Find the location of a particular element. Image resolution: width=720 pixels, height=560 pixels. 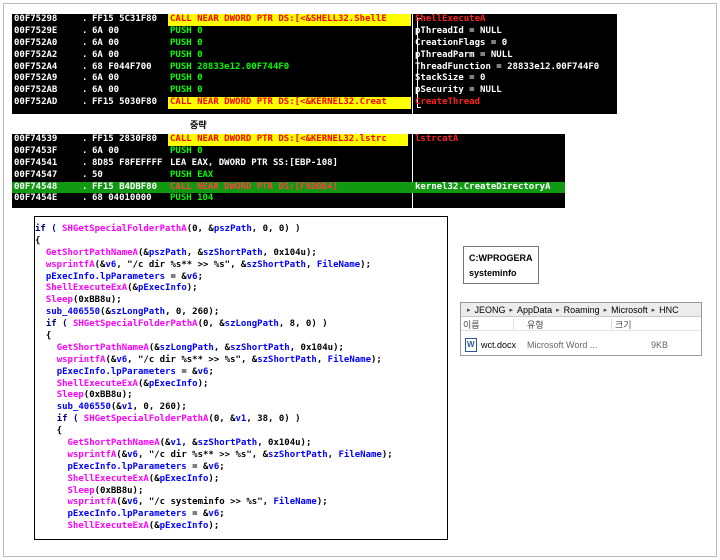

disasm-row: 00F752A2. 6A 00 PUSH 0 pThreadParm = NULL is located at coordinates (314, 56).